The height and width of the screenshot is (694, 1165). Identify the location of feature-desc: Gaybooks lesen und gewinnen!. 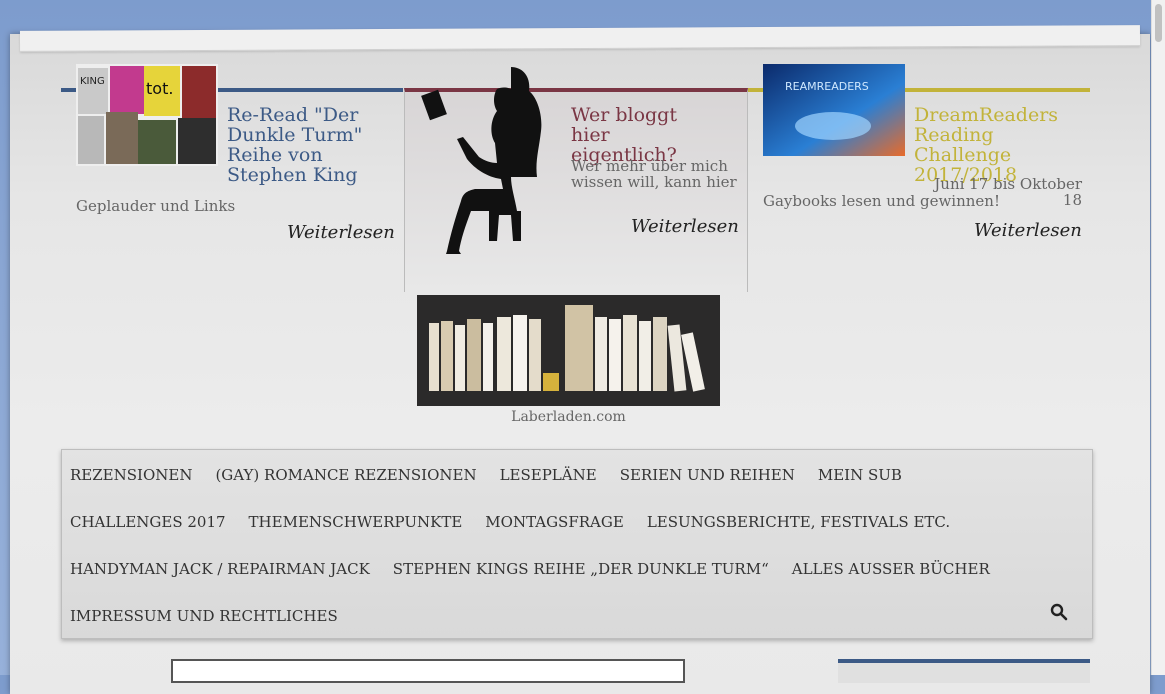
(881, 201).